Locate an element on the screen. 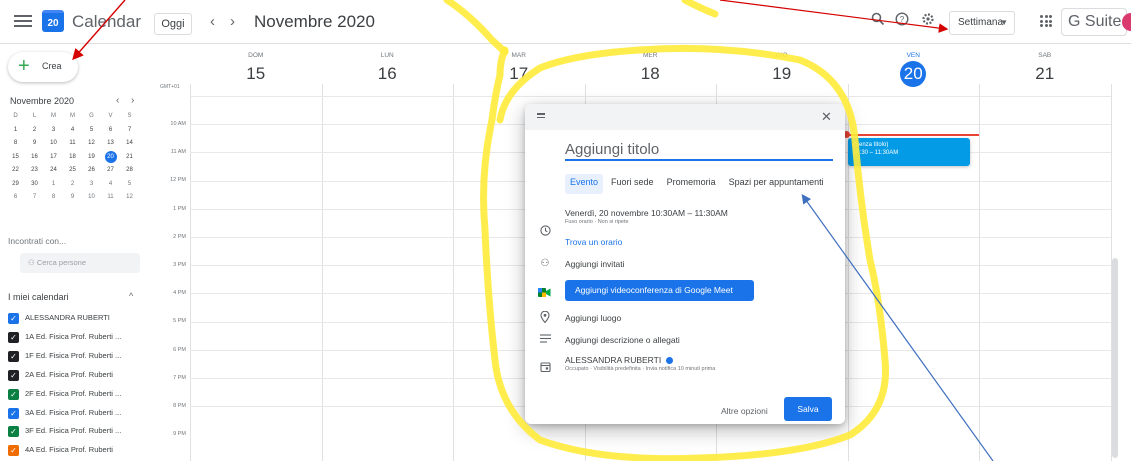 Image resolution: width=1131 pixels, height=461 pixels. help-icon: ? is located at coordinates (902, 21).